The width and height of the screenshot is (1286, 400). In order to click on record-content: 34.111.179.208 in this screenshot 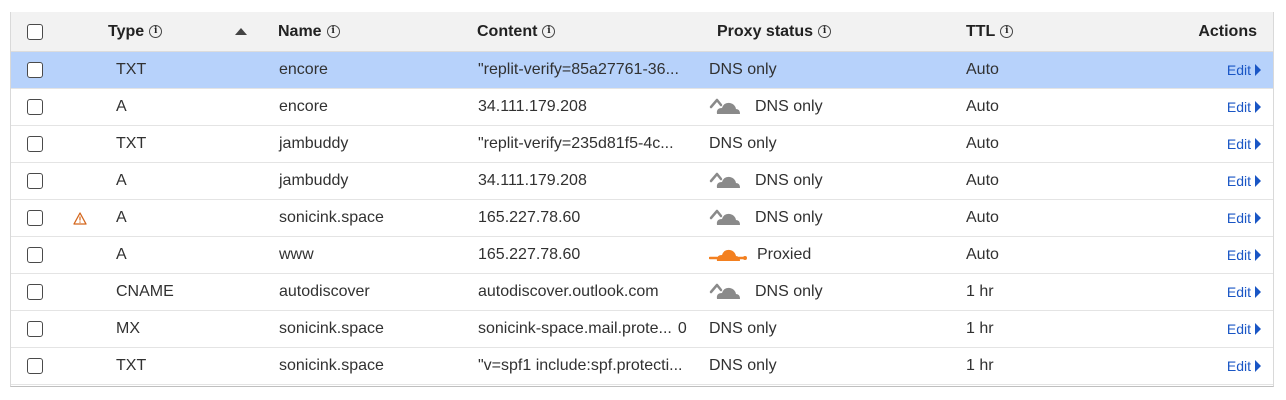, I will do `click(532, 107)`.